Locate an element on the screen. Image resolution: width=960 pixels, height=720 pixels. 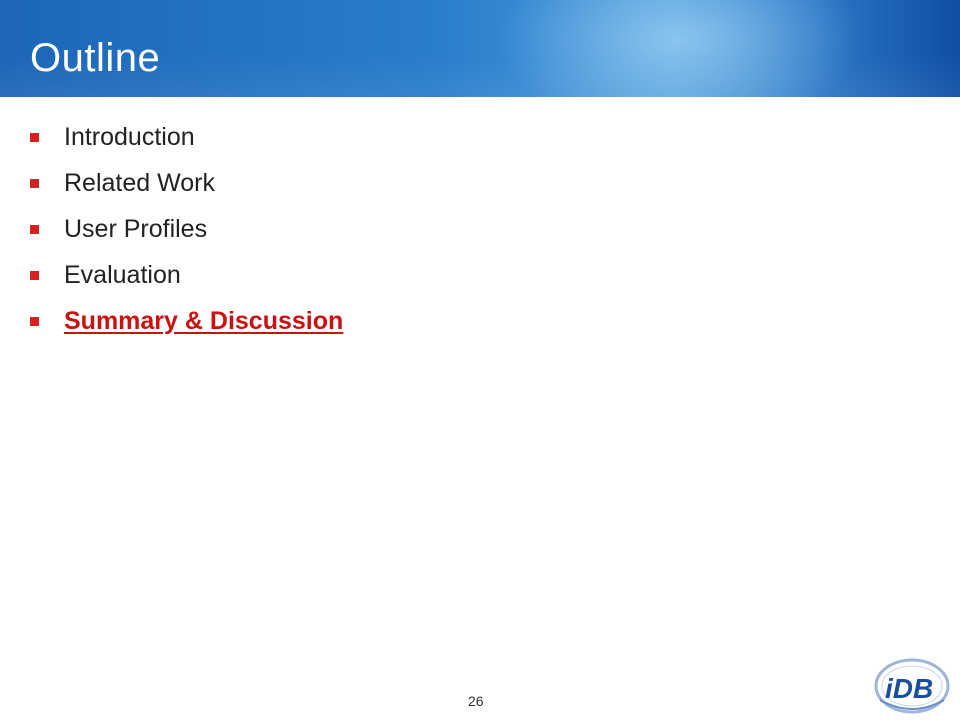
title-bar: Outline is located at coordinates (480, 48).